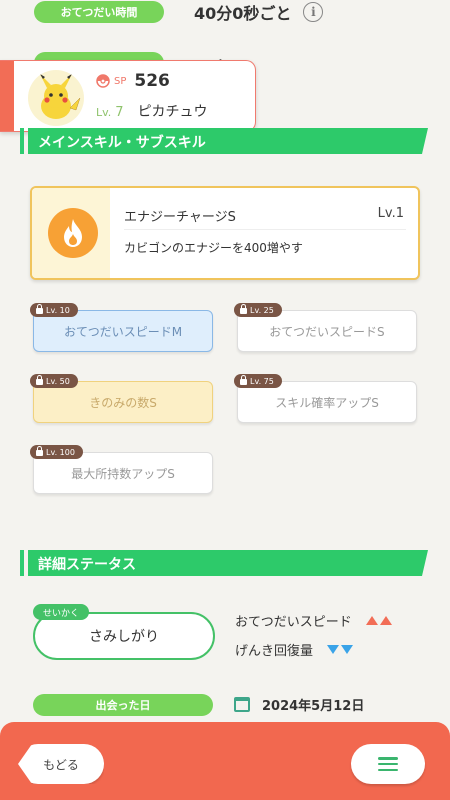 The height and width of the screenshot is (800, 450). I want to click on skill-divider, so click(265, 229).